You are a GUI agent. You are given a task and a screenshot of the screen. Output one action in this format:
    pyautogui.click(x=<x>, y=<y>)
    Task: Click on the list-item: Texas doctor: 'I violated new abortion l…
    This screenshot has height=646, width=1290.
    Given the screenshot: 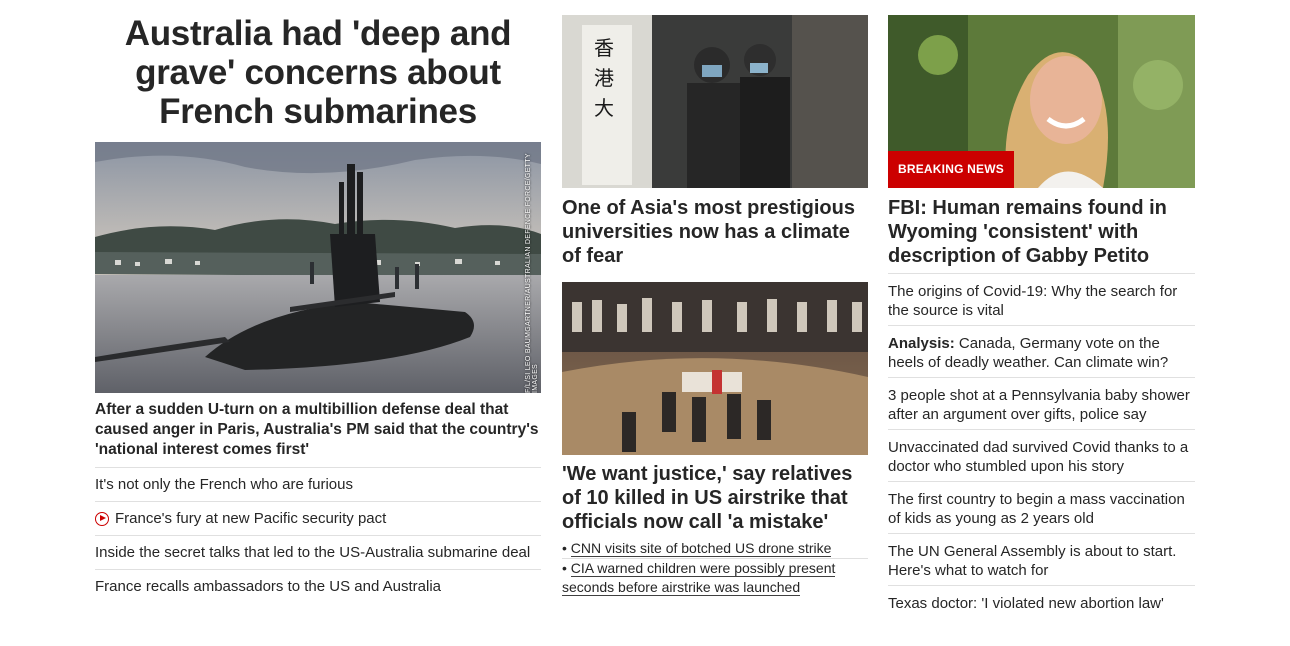 What is the action you would take?
    pyautogui.click(x=1041, y=602)
    